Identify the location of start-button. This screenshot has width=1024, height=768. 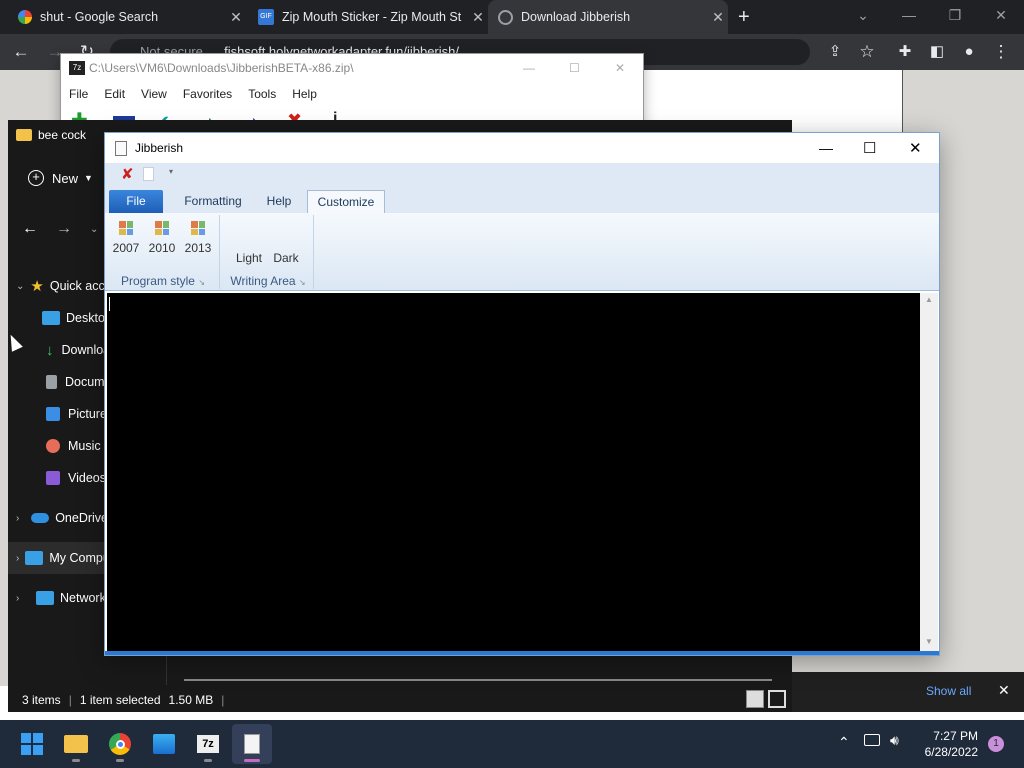
(32, 744).